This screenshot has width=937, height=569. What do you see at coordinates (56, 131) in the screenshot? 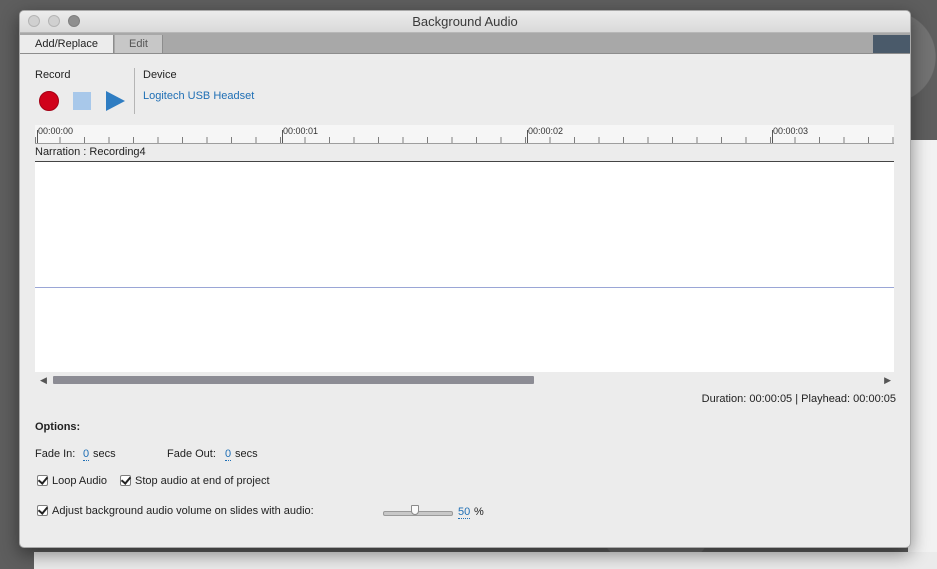
I see `ruler-tick-label: 00:00:00` at bounding box center [56, 131].